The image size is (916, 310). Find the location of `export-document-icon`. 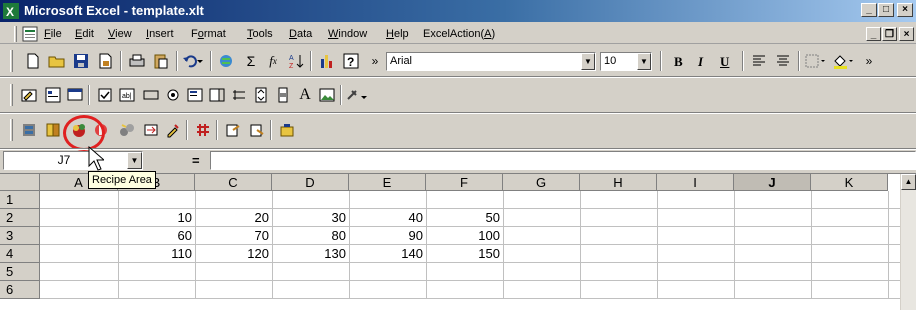

export-document-icon is located at coordinates (233, 130).